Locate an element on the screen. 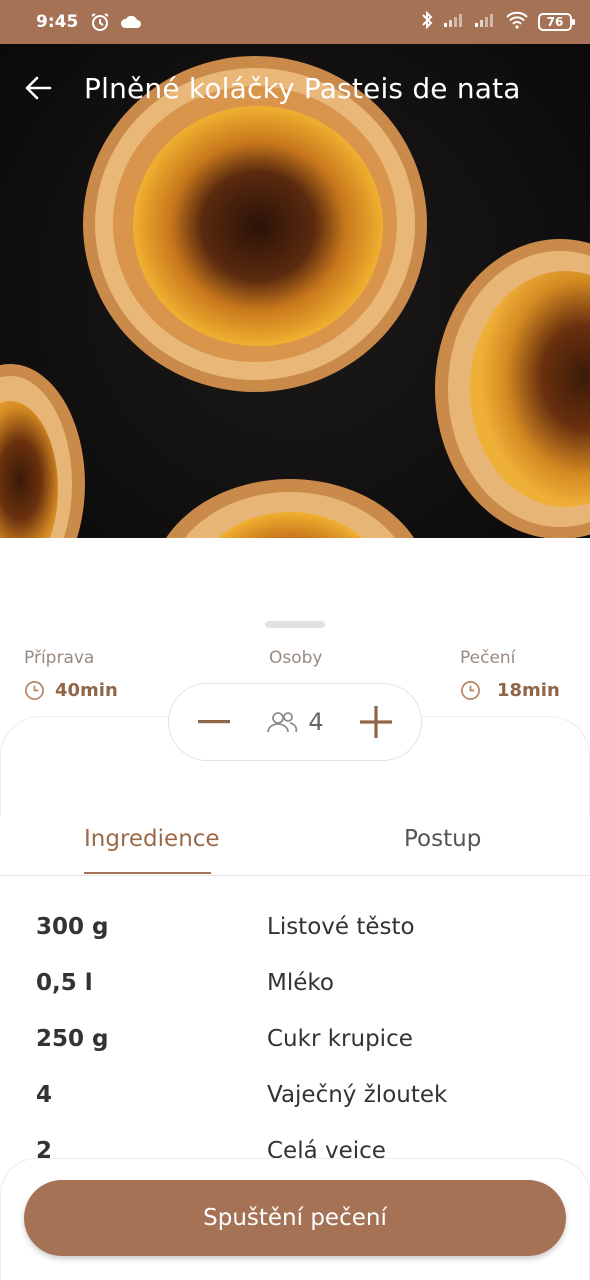 Image resolution: width=590 pixels, height=1280 pixels. status-bar: 9:45 76 is located at coordinates (295, 22).